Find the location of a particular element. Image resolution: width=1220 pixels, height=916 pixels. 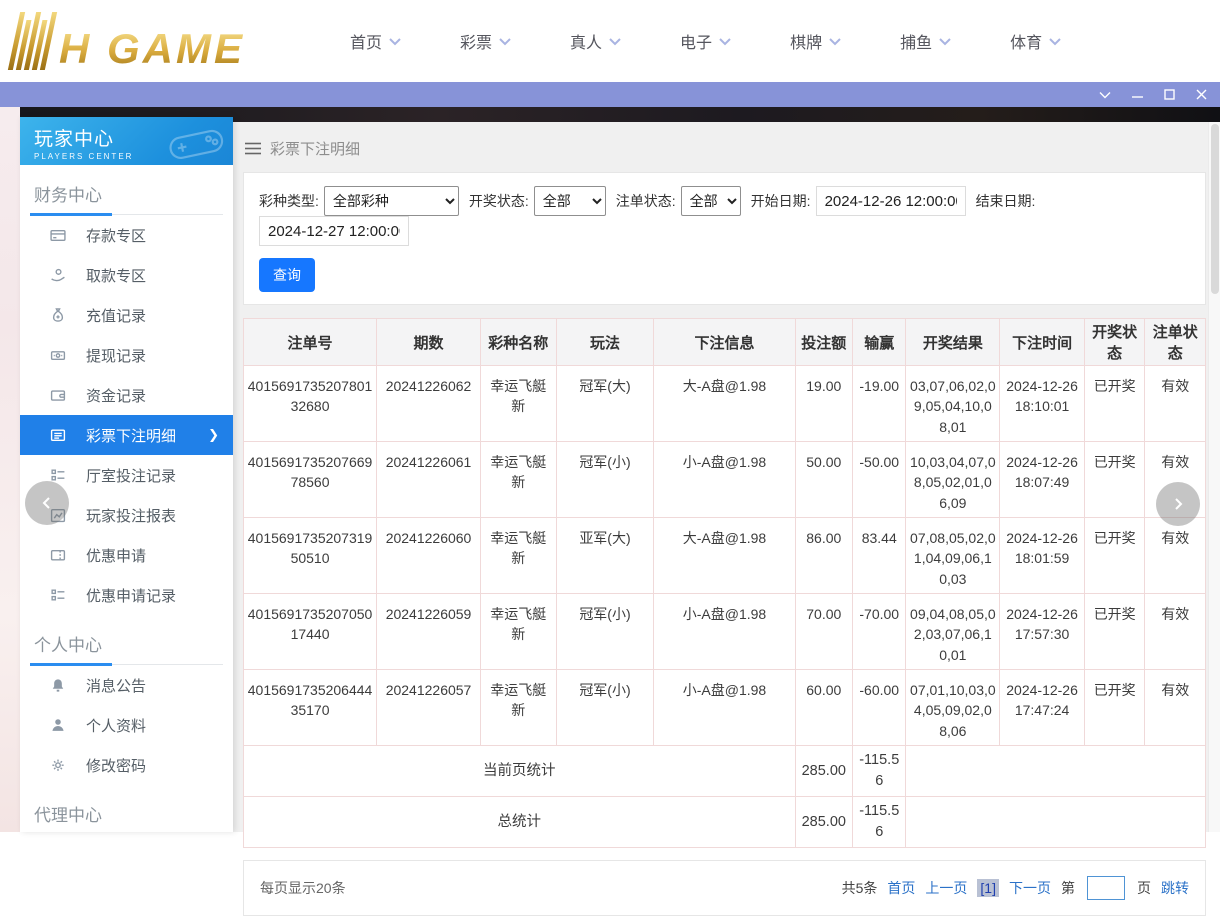

nav-item: 捕鱼 is located at coordinates (926, 41).